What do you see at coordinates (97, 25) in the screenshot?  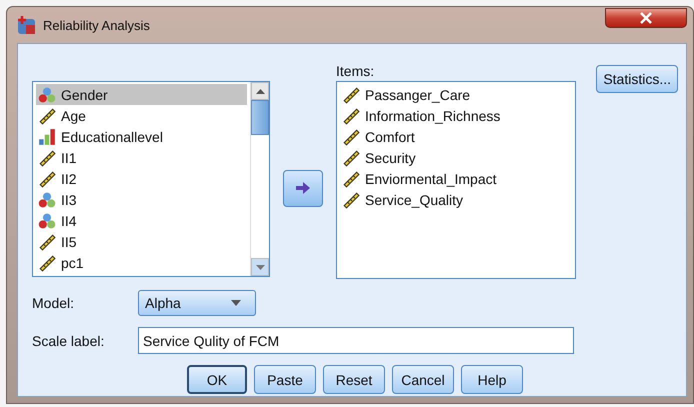 I see `window-title: Reliability Analysis` at bounding box center [97, 25].